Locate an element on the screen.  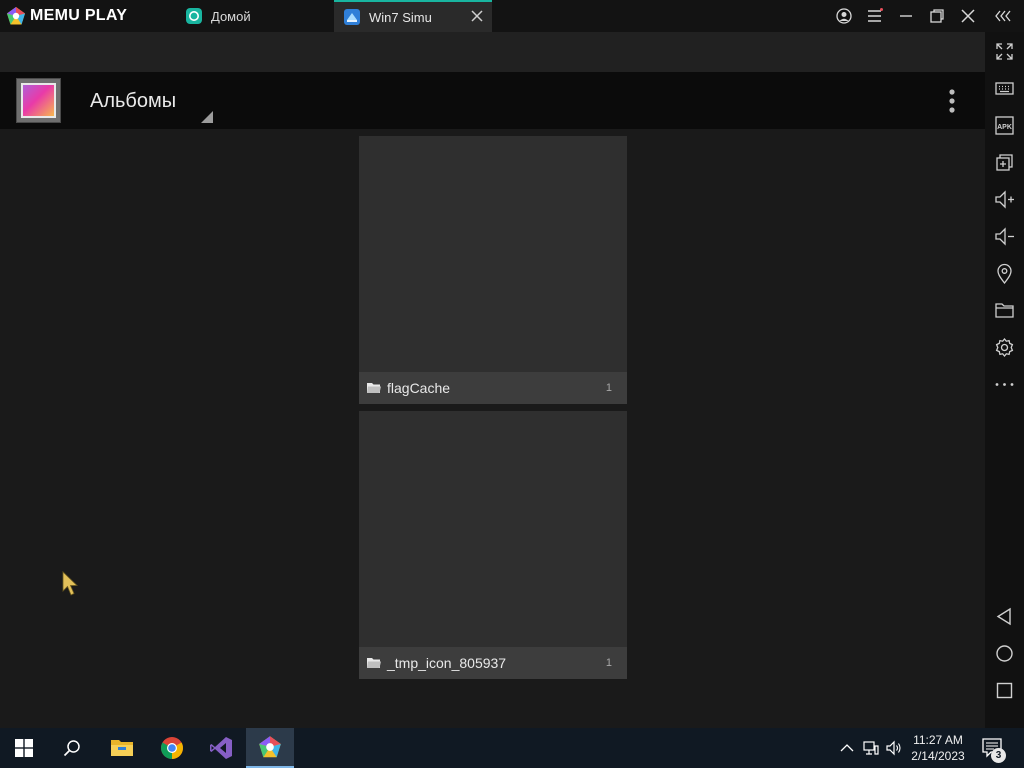
search-button is located at coordinates (72, 748).